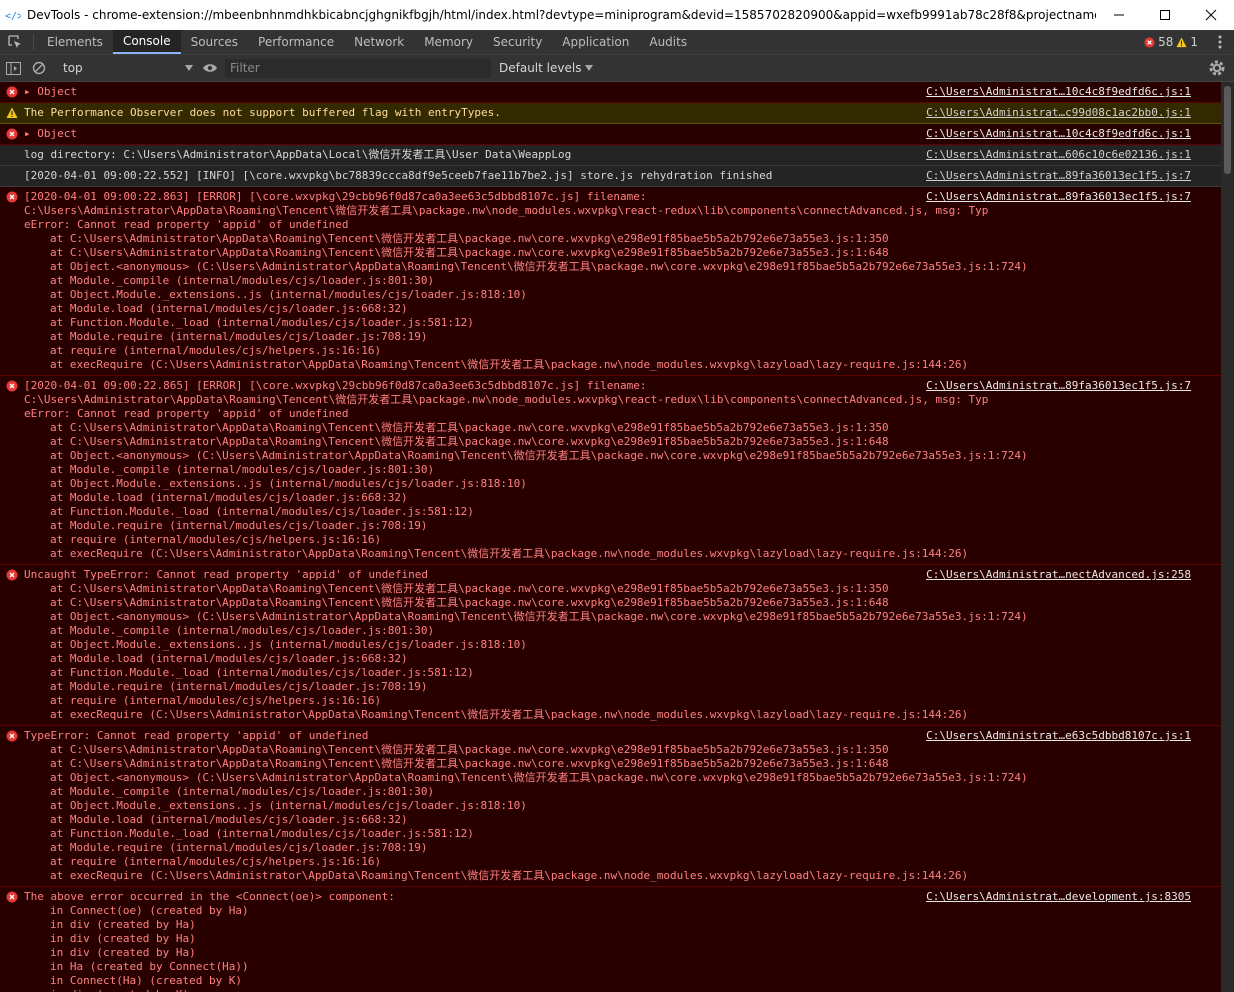 The height and width of the screenshot is (992, 1234). What do you see at coordinates (540, 68) in the screenshot?
I see `log-levels-label: Default levels` at bounding box center [540, 68].